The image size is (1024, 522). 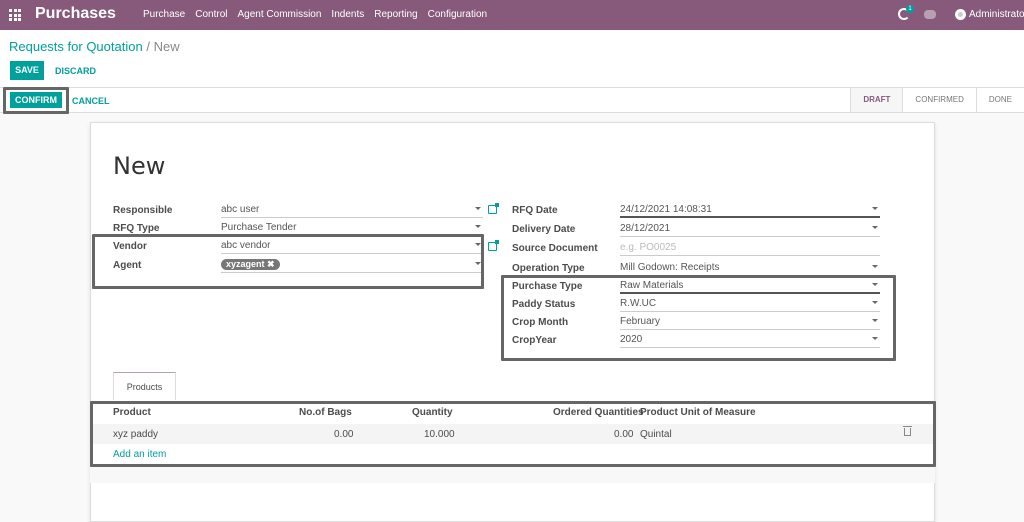 What do you see at coordinates (457, 14) in the screenshot?
I see `menu-configuration: Configuration` at bounding box center [457, 14].